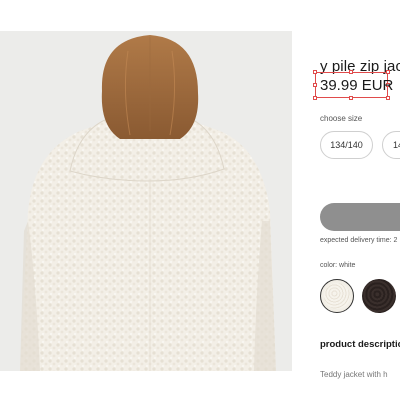 The image size is (400, 400). Describe the element at coordinates (379, 296) in the screenshot. I see `color-swatch-dark-brown` at that location.